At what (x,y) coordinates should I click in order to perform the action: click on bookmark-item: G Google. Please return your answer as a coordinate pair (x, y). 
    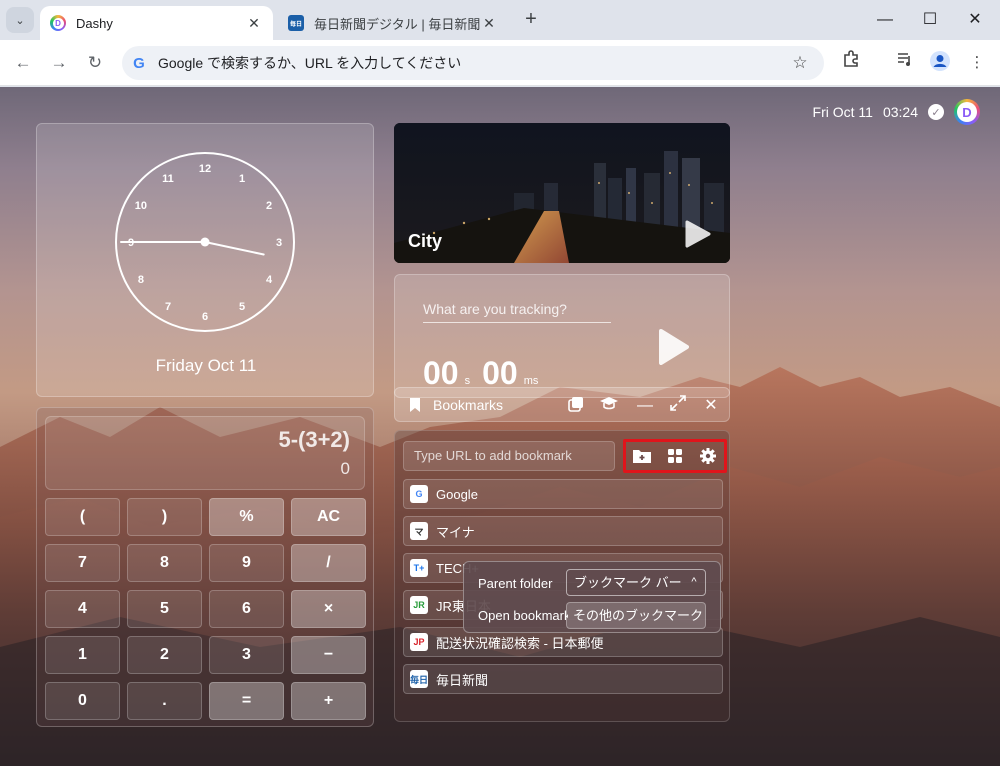
    Looking at the image, I should click on (563, 494).